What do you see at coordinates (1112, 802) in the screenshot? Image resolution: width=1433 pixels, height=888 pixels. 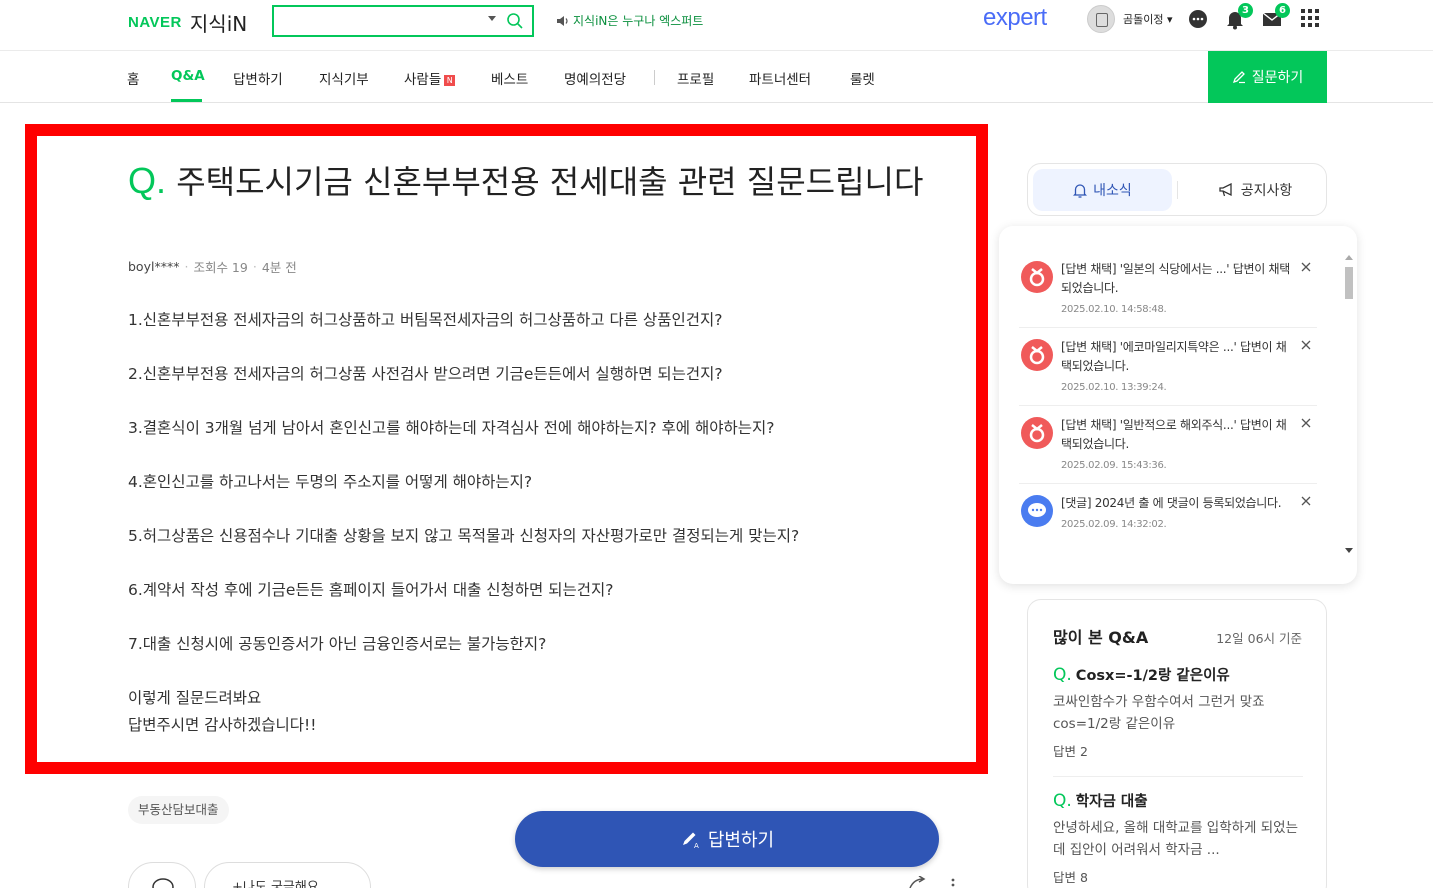 I see `popular-question-text: 학자금 대출` at bounding box center [1112, 802].